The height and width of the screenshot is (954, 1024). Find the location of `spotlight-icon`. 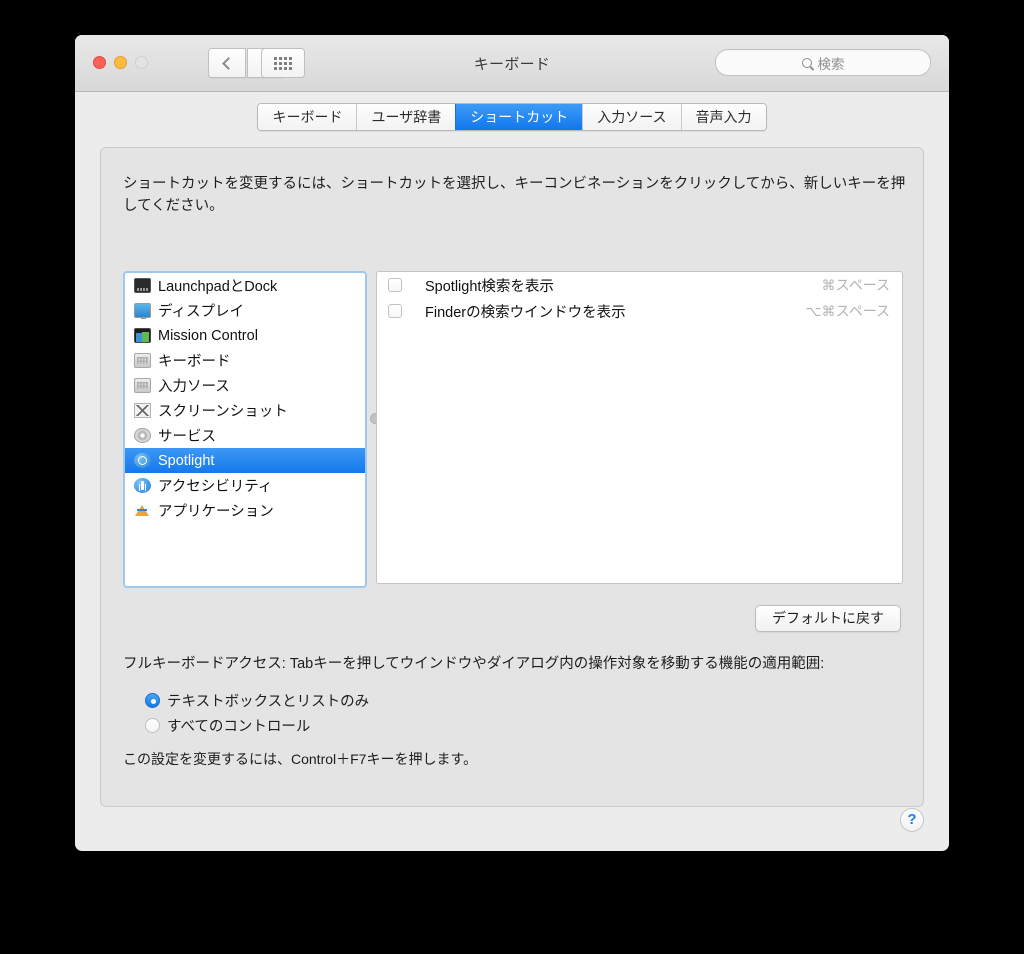

spotlight-icon is located at coordinates (142, 460).